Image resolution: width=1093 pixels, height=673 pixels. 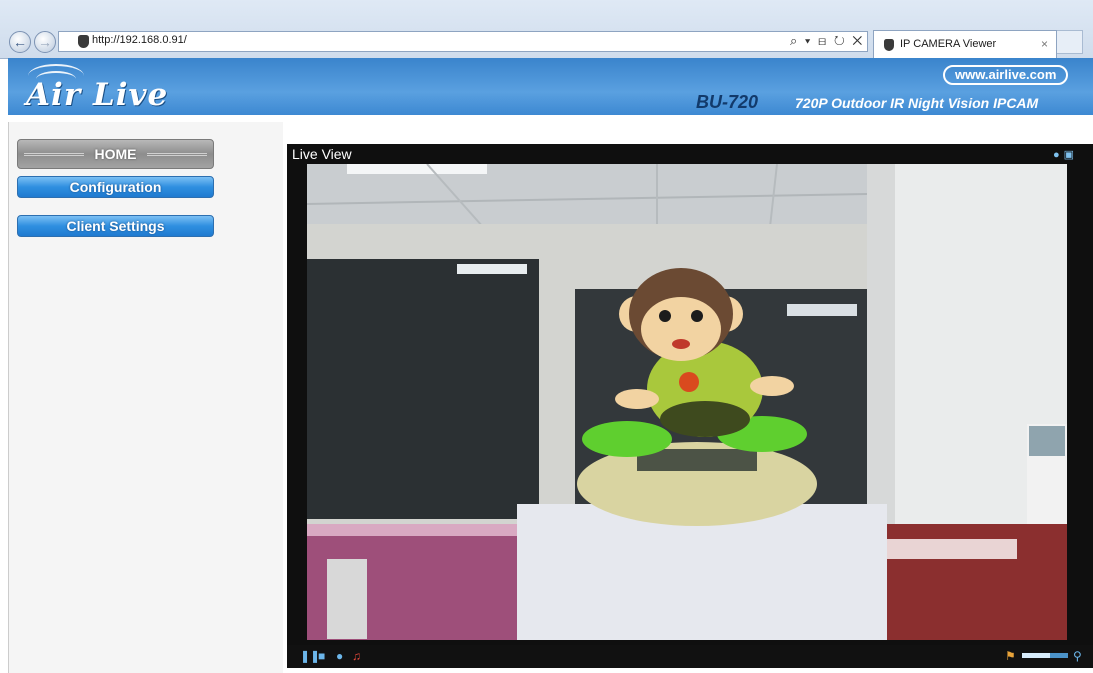 I want to click on home-label: HOME, so click(x=115, y=154).